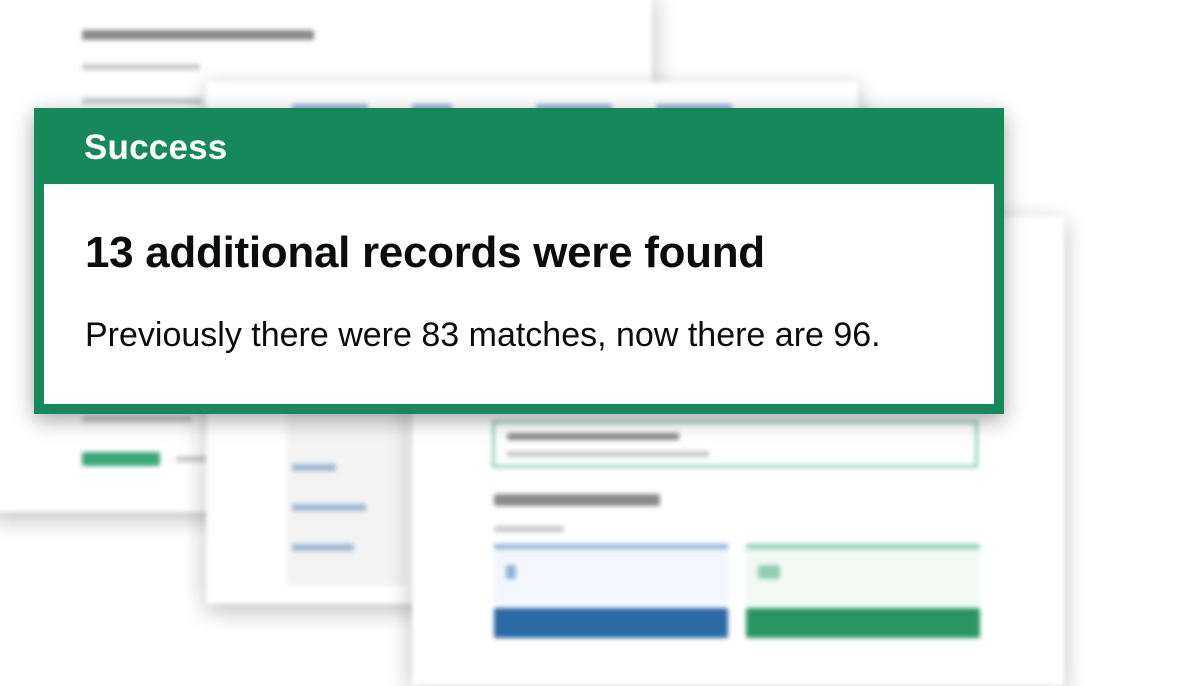 The image size is (1200, 686). Describe the element at coordinates (577, 500) in the screenshot. I see `blurred-summary-heading` at that location.